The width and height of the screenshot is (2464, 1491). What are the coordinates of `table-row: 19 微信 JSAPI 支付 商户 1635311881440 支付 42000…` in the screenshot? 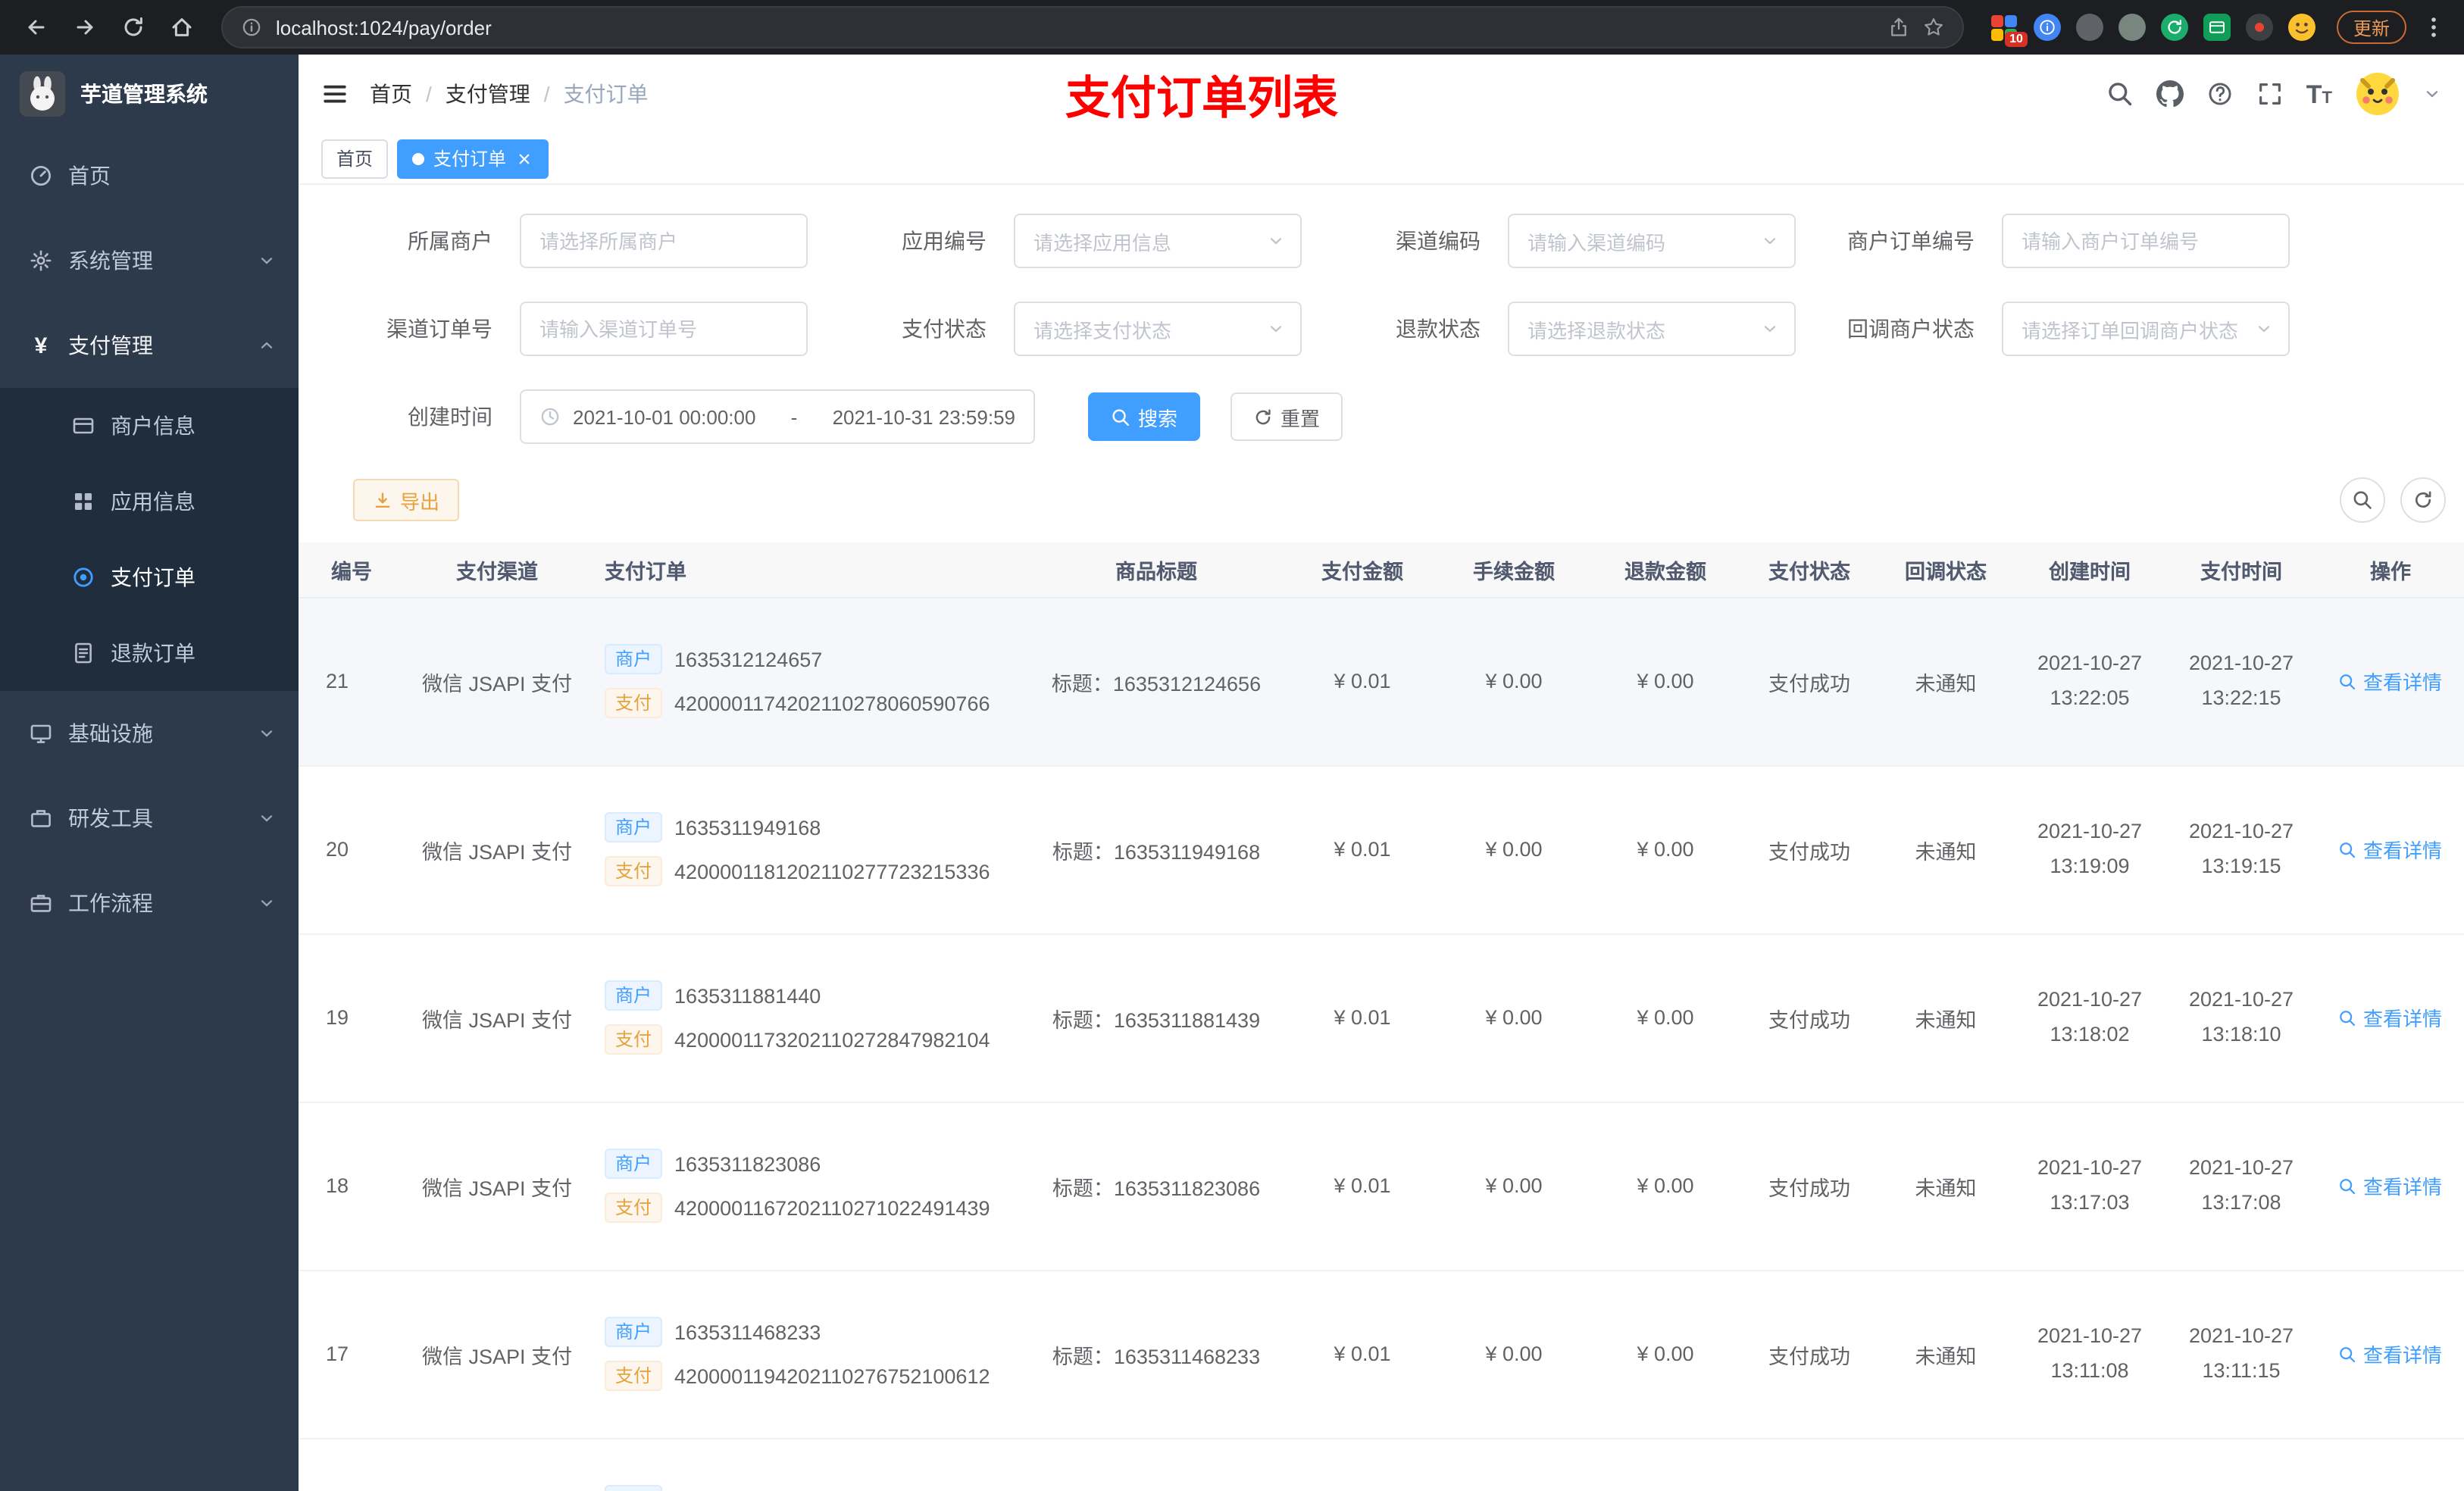 It's located at (1381, 1017).